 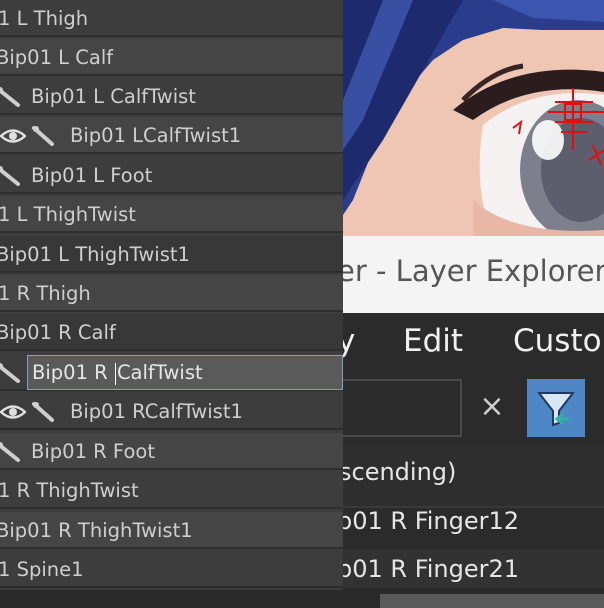 What do you see at coordinates (96, 530) in the screenshot?
I see `tree-row-label: Bip01 R ThighTwist1` at bounding box center [96, 530].